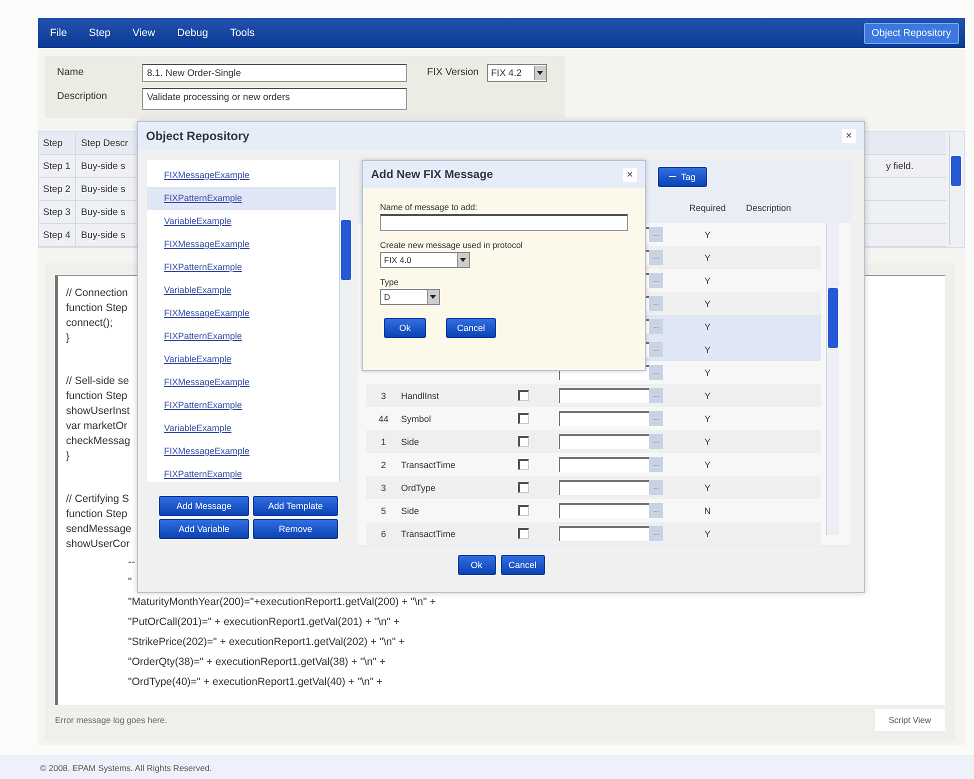 The height and width of the screenshot is (779, 974). What do you see at coordinates (383, 465) in the screenshot?
I see `table-cell: 2` at bounding box center [383, 465].